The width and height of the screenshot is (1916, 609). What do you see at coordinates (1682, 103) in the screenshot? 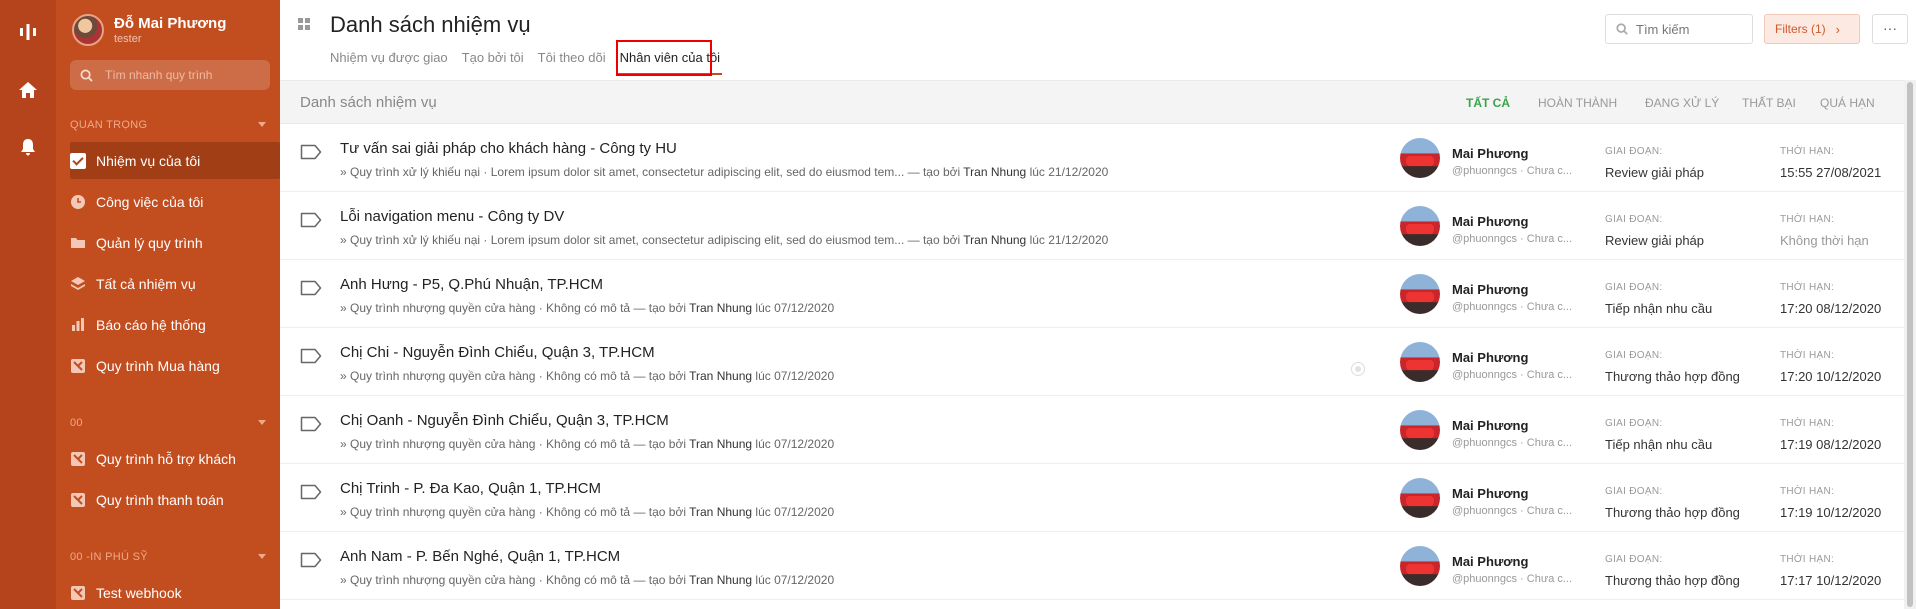
I see `filter-in-progress: ĐANG XỬ LÝ` at bounding box center [1682, 103].